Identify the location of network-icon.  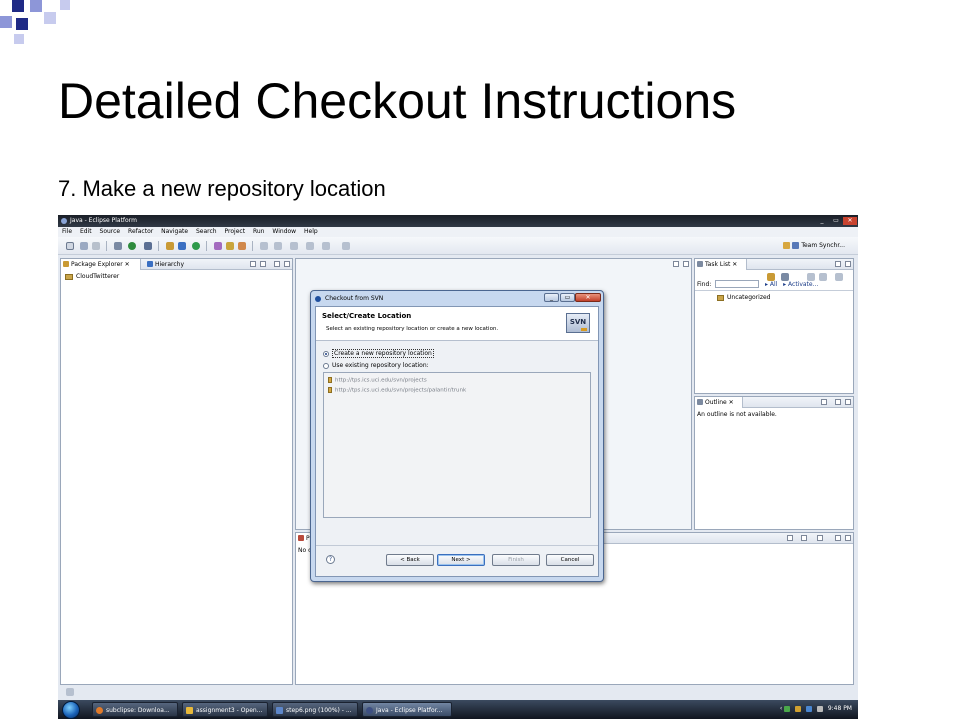
(787, 708).